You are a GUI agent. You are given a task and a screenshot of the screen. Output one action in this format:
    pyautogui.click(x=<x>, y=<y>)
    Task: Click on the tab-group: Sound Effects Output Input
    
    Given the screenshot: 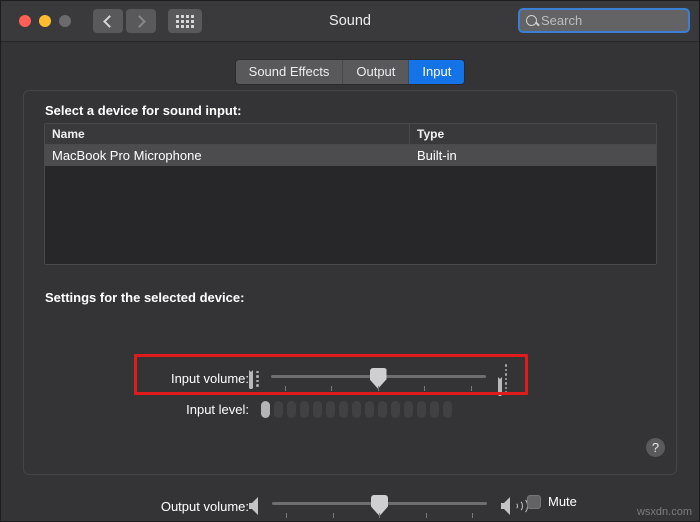 What is the action you would take?
    pyautogui.click(x=350, y=72)
    